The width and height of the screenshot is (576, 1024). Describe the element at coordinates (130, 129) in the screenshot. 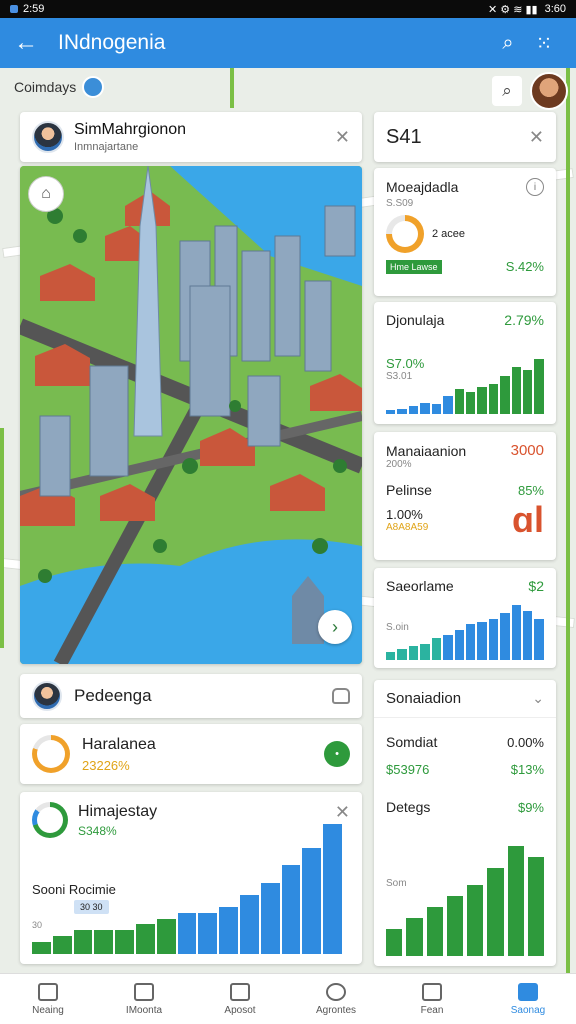

I see `profile-name: SimMahrgionon` at that location.